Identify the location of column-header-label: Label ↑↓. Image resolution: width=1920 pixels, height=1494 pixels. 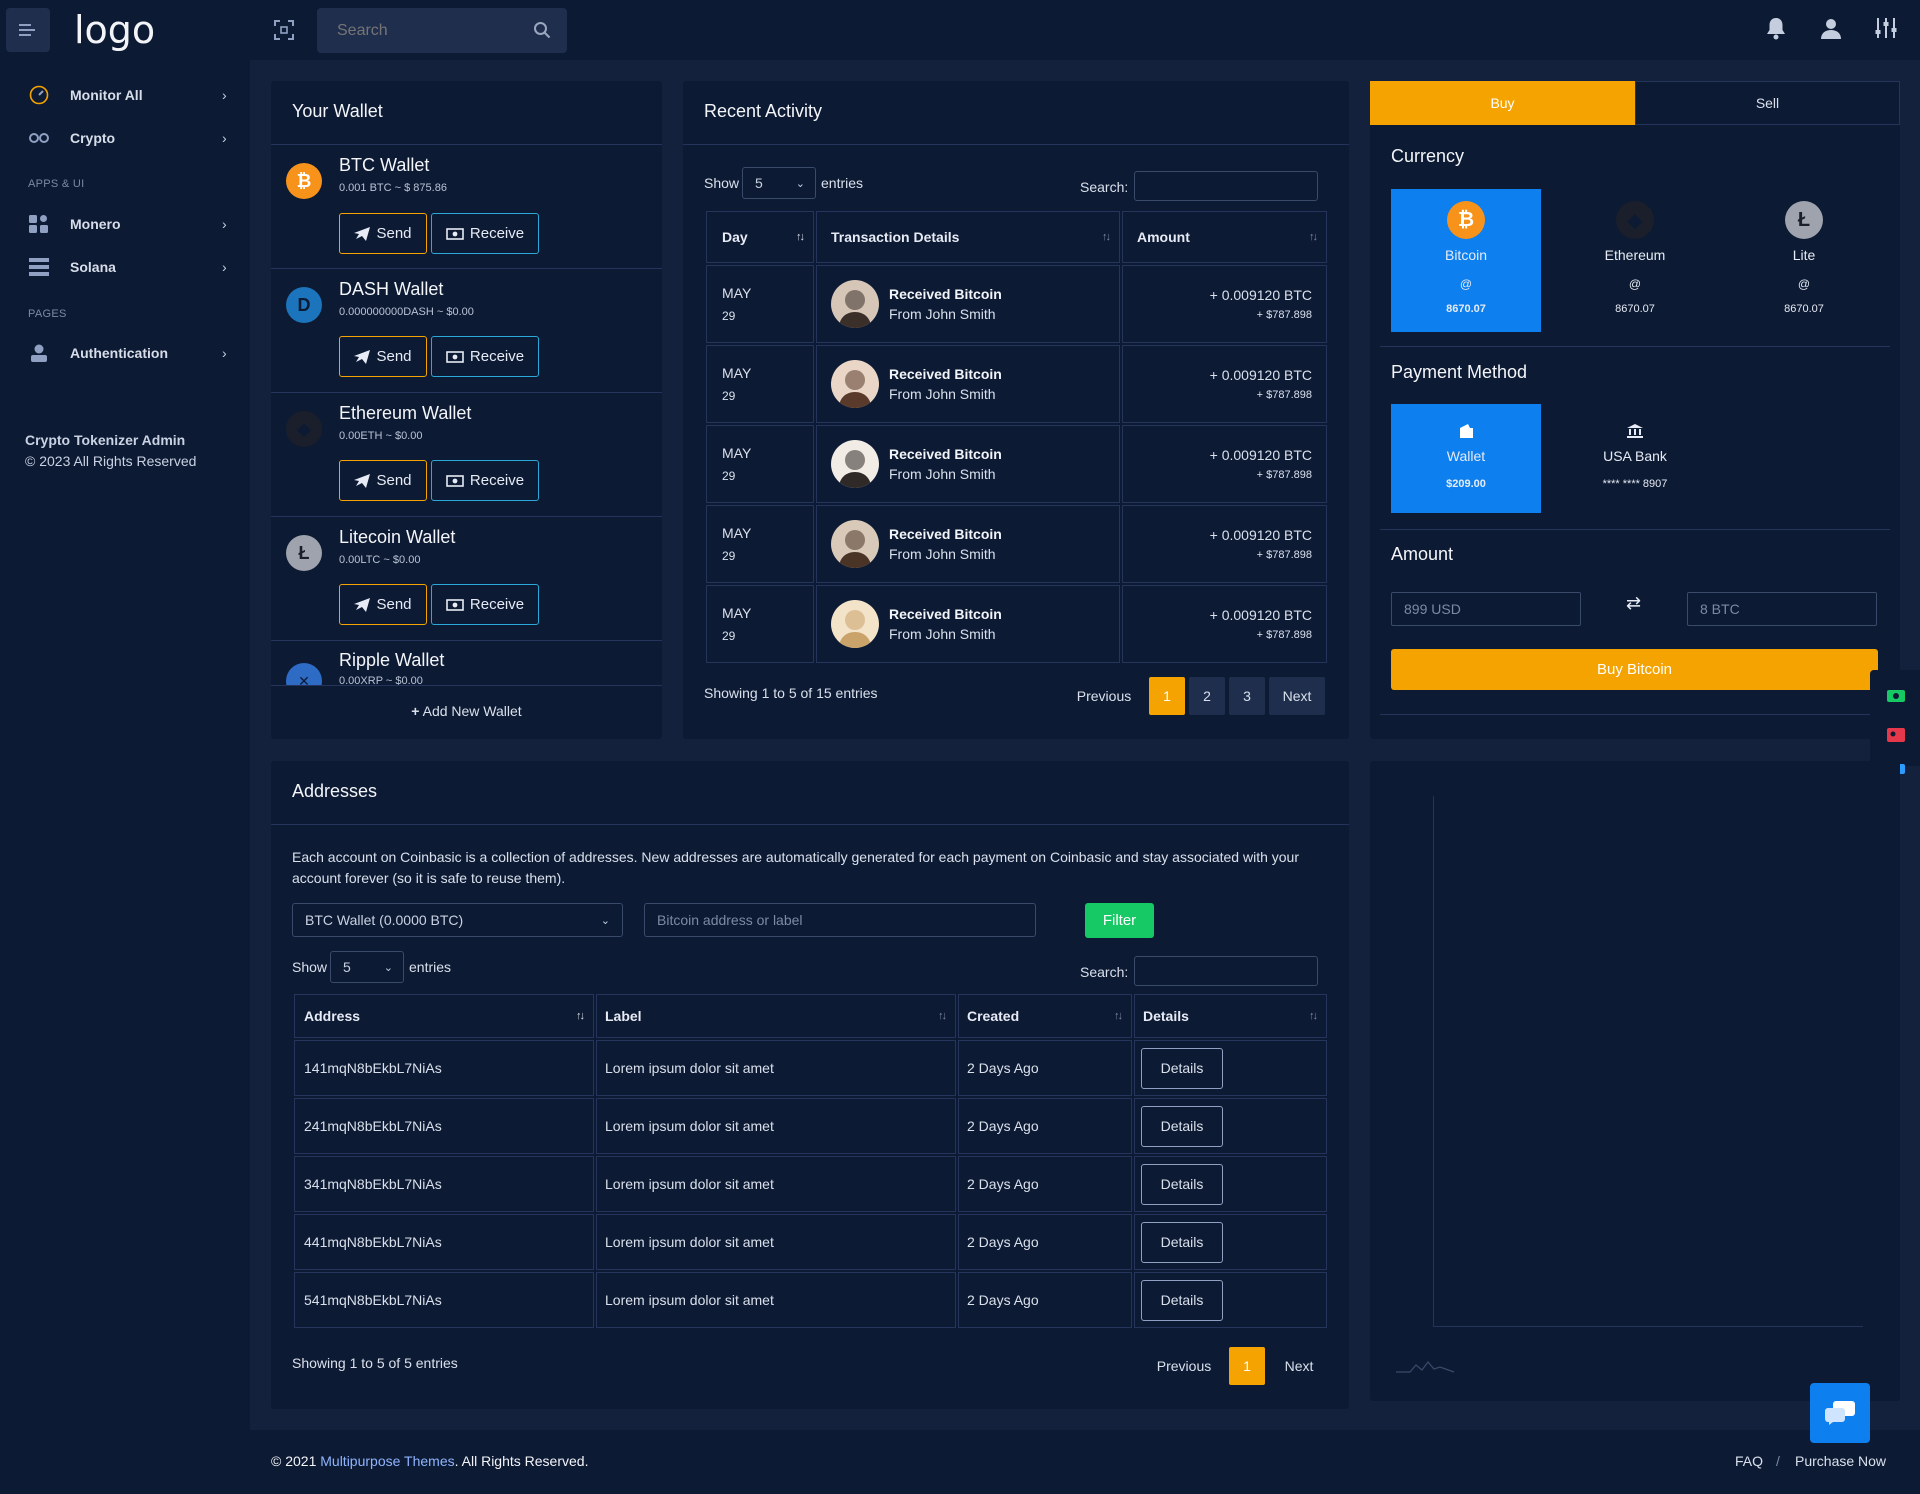
(776, 1016).